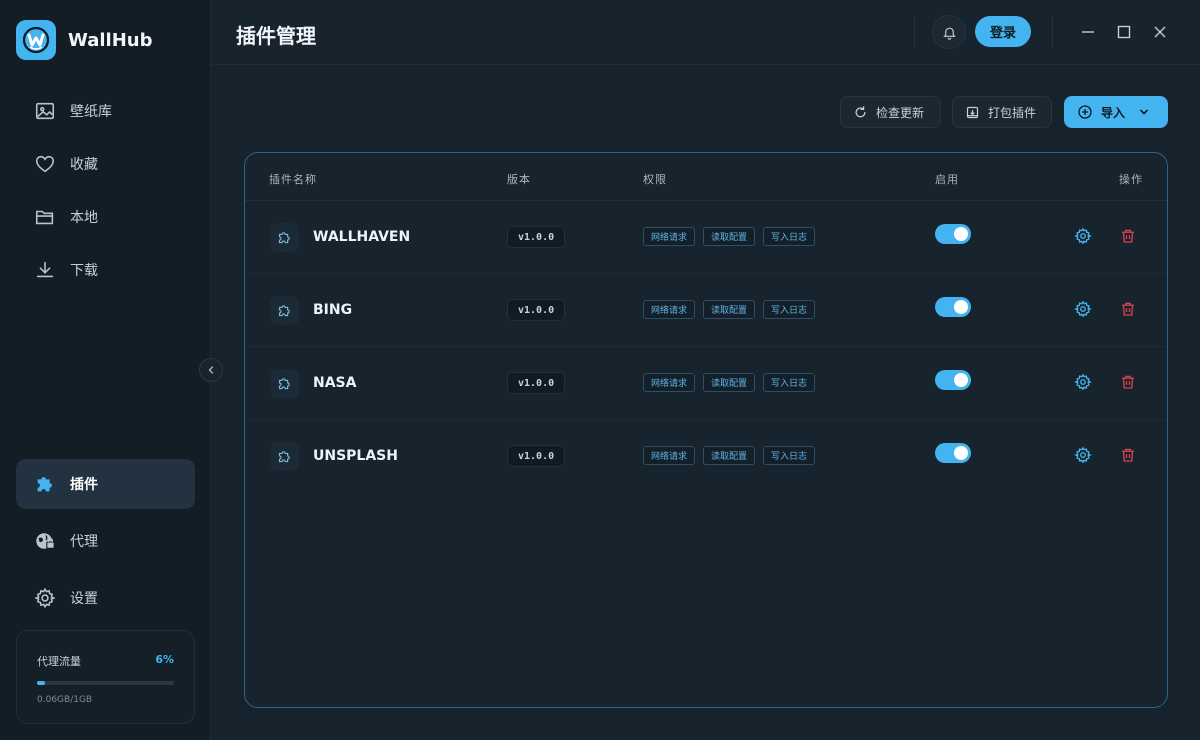 This screenshot has width=1200, height=740. Describe the element at coordinates (44, 217) in the screenshot. I see `folder-icon` at that location.